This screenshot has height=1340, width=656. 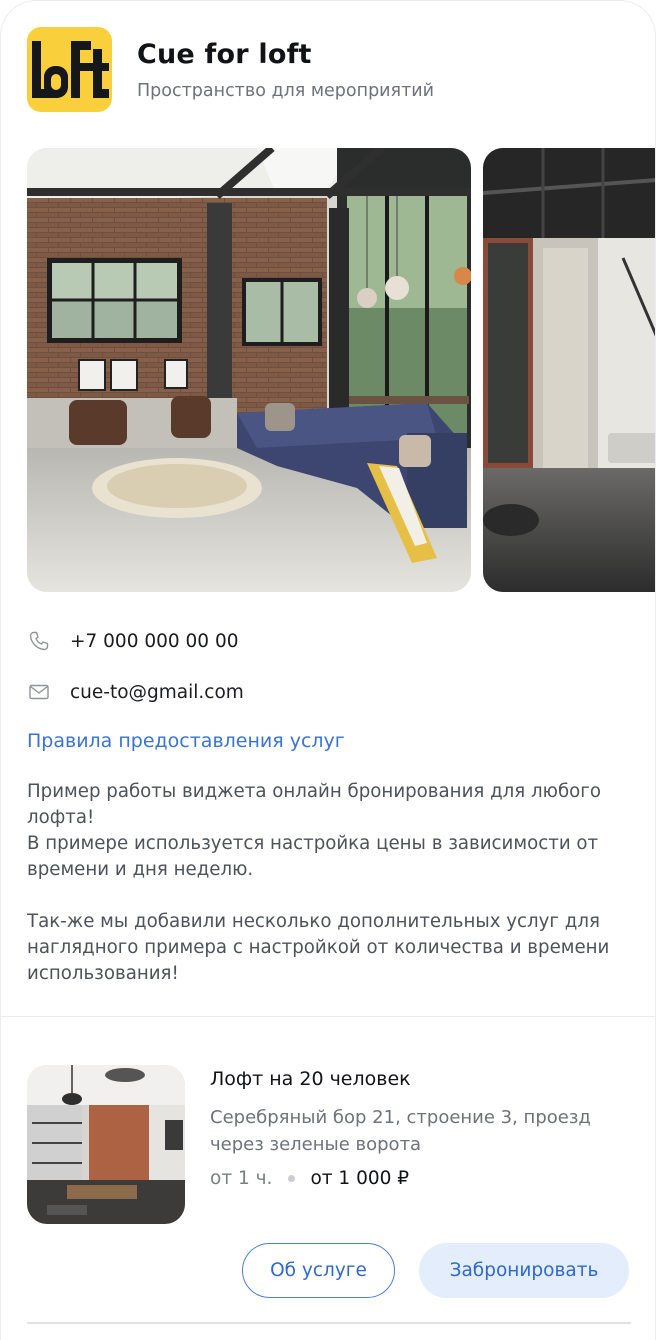 I want to click on book-button: Забронировать, so click(x=524, y=1270).